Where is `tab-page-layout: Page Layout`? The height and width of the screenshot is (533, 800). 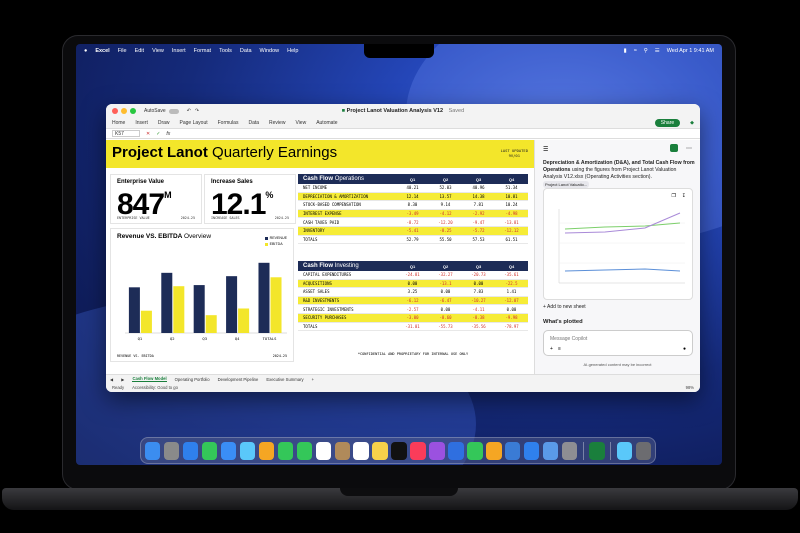 tab-page-layout: Page Layout is located at coordinates (194, 123).